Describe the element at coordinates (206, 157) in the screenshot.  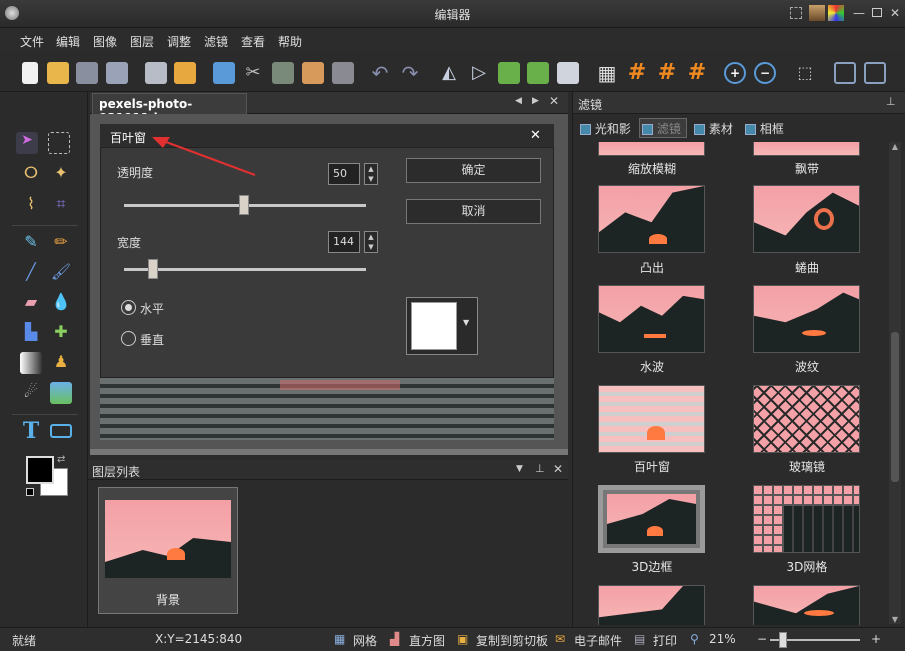
I see `annotation-arrow-dialog` at that location.